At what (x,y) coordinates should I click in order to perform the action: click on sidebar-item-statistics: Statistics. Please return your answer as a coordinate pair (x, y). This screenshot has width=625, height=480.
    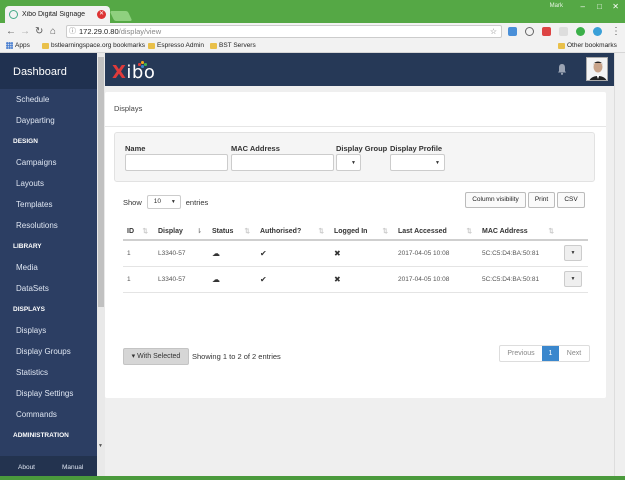
    Looking at the image, I should click on (32, 372).